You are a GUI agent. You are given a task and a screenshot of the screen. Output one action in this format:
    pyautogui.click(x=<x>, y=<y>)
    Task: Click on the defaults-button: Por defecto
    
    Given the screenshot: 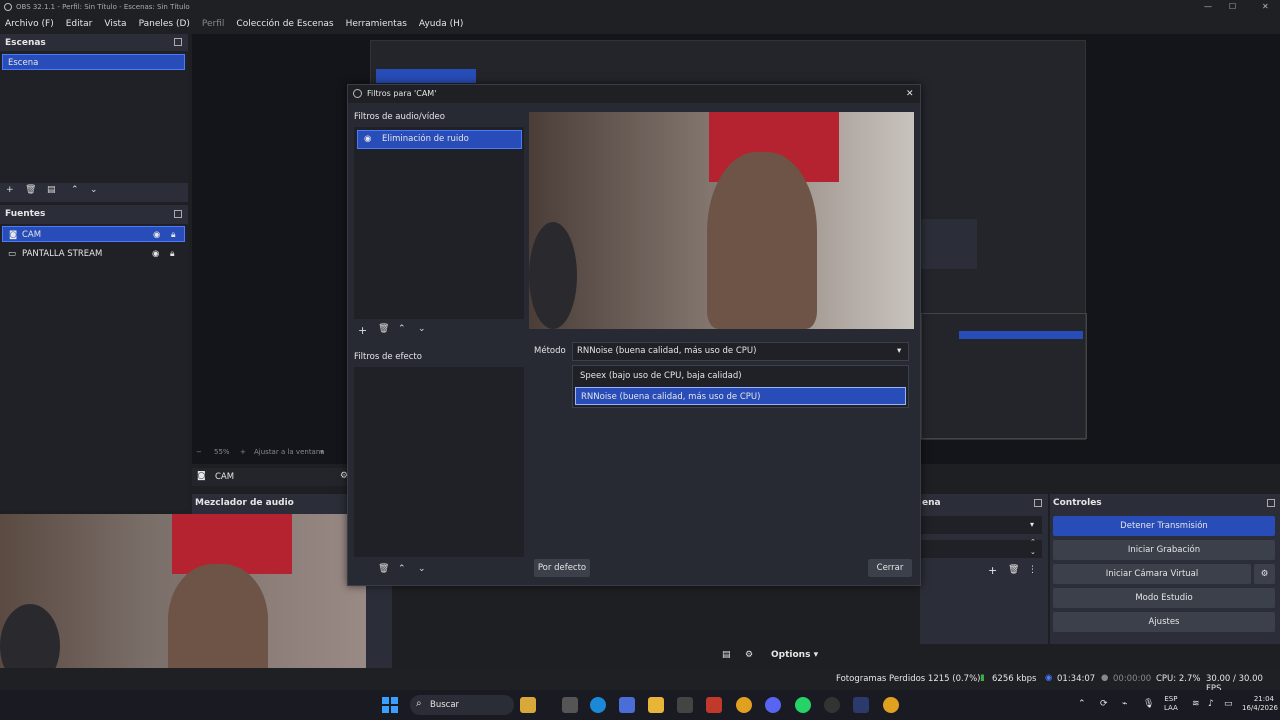 What is the action you would take?
    pyautogui.click(x=562, y=568)
    